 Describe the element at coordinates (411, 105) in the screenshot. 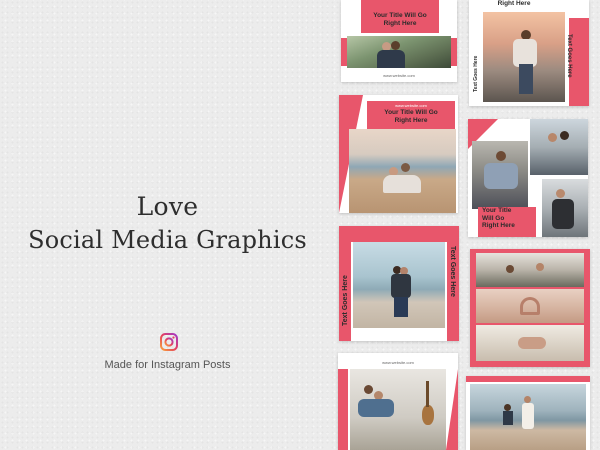

I see `card3-url: www.website.com` at that location.